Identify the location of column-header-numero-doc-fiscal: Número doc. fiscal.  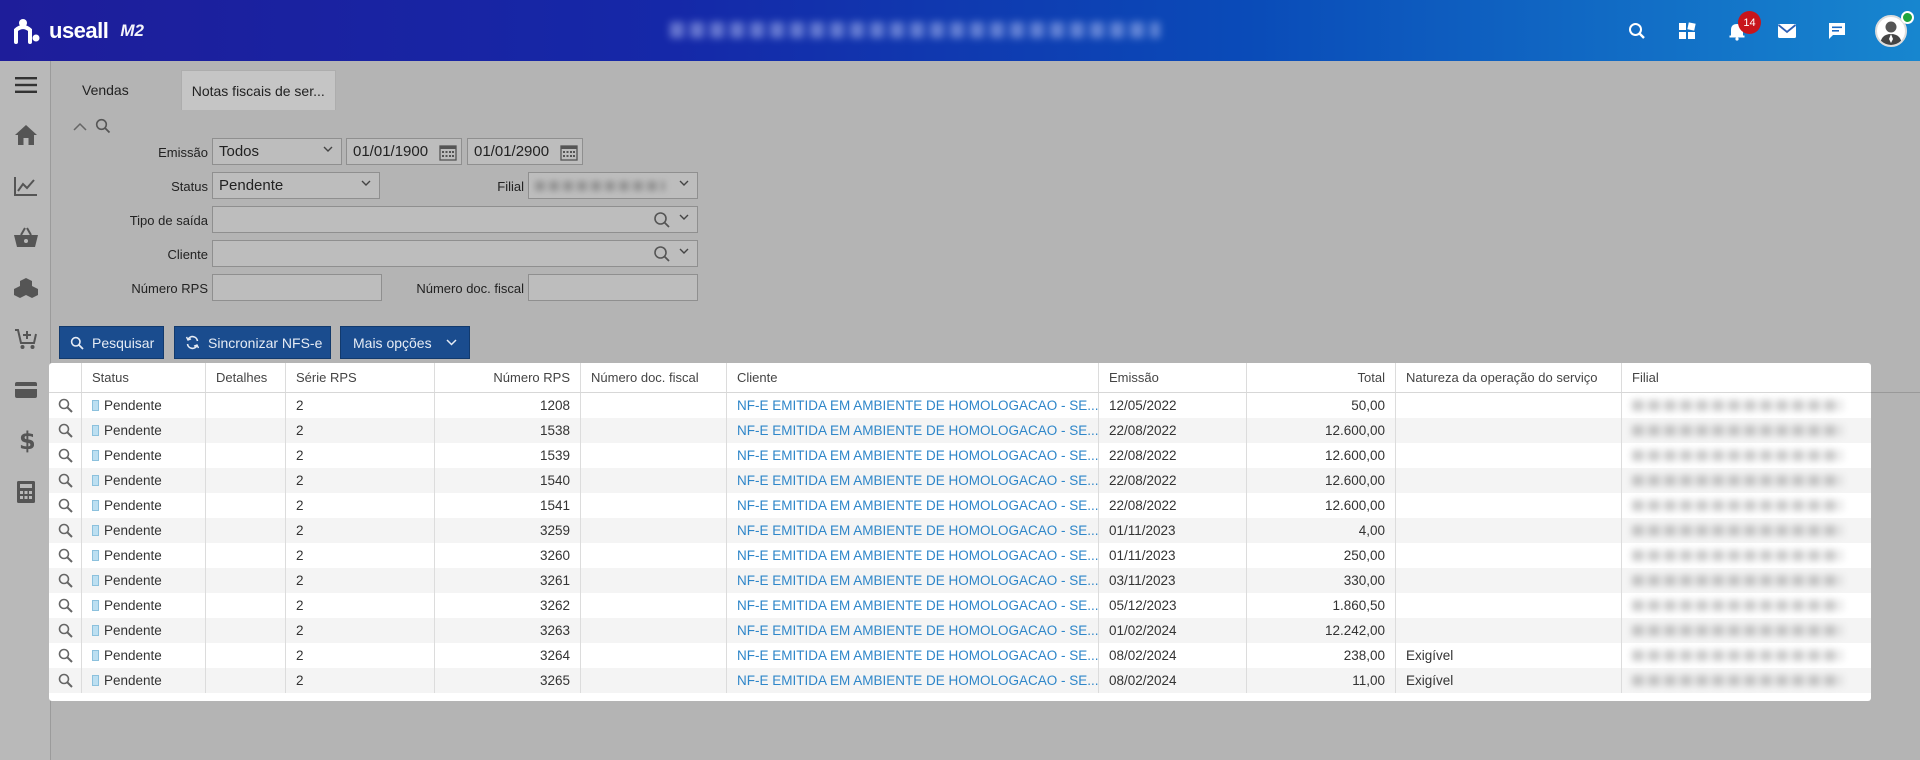
(654, 377).